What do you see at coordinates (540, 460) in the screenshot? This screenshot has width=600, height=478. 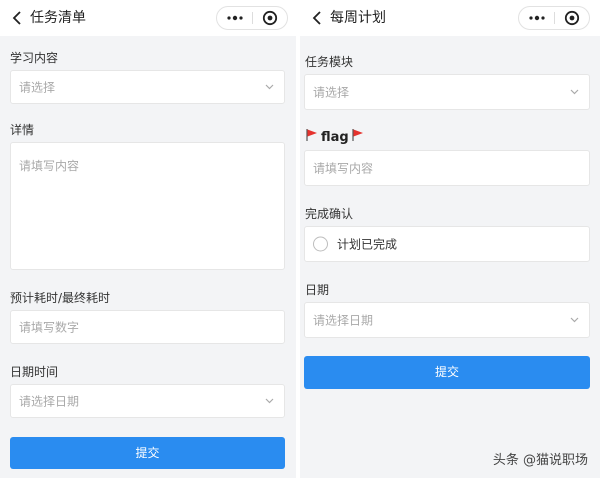 I see `watermark-text: 头条 @猫说职场` at bounding box center [540, 460].